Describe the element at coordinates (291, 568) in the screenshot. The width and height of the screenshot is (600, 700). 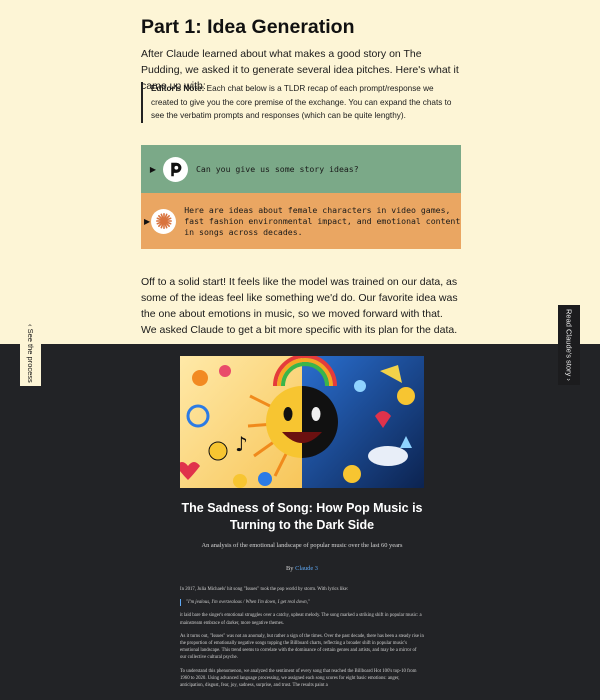
I see `byline-prefix: By` at that location.